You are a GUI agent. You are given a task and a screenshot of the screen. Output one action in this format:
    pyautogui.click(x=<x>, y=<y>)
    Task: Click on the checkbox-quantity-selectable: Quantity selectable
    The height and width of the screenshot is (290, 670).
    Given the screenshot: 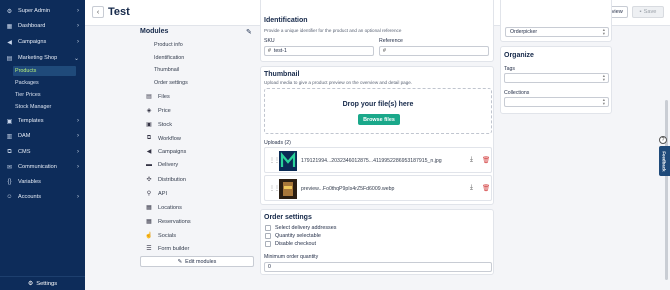 What is the action you would take?
    pyautogui.click(x=293, y=236)
    